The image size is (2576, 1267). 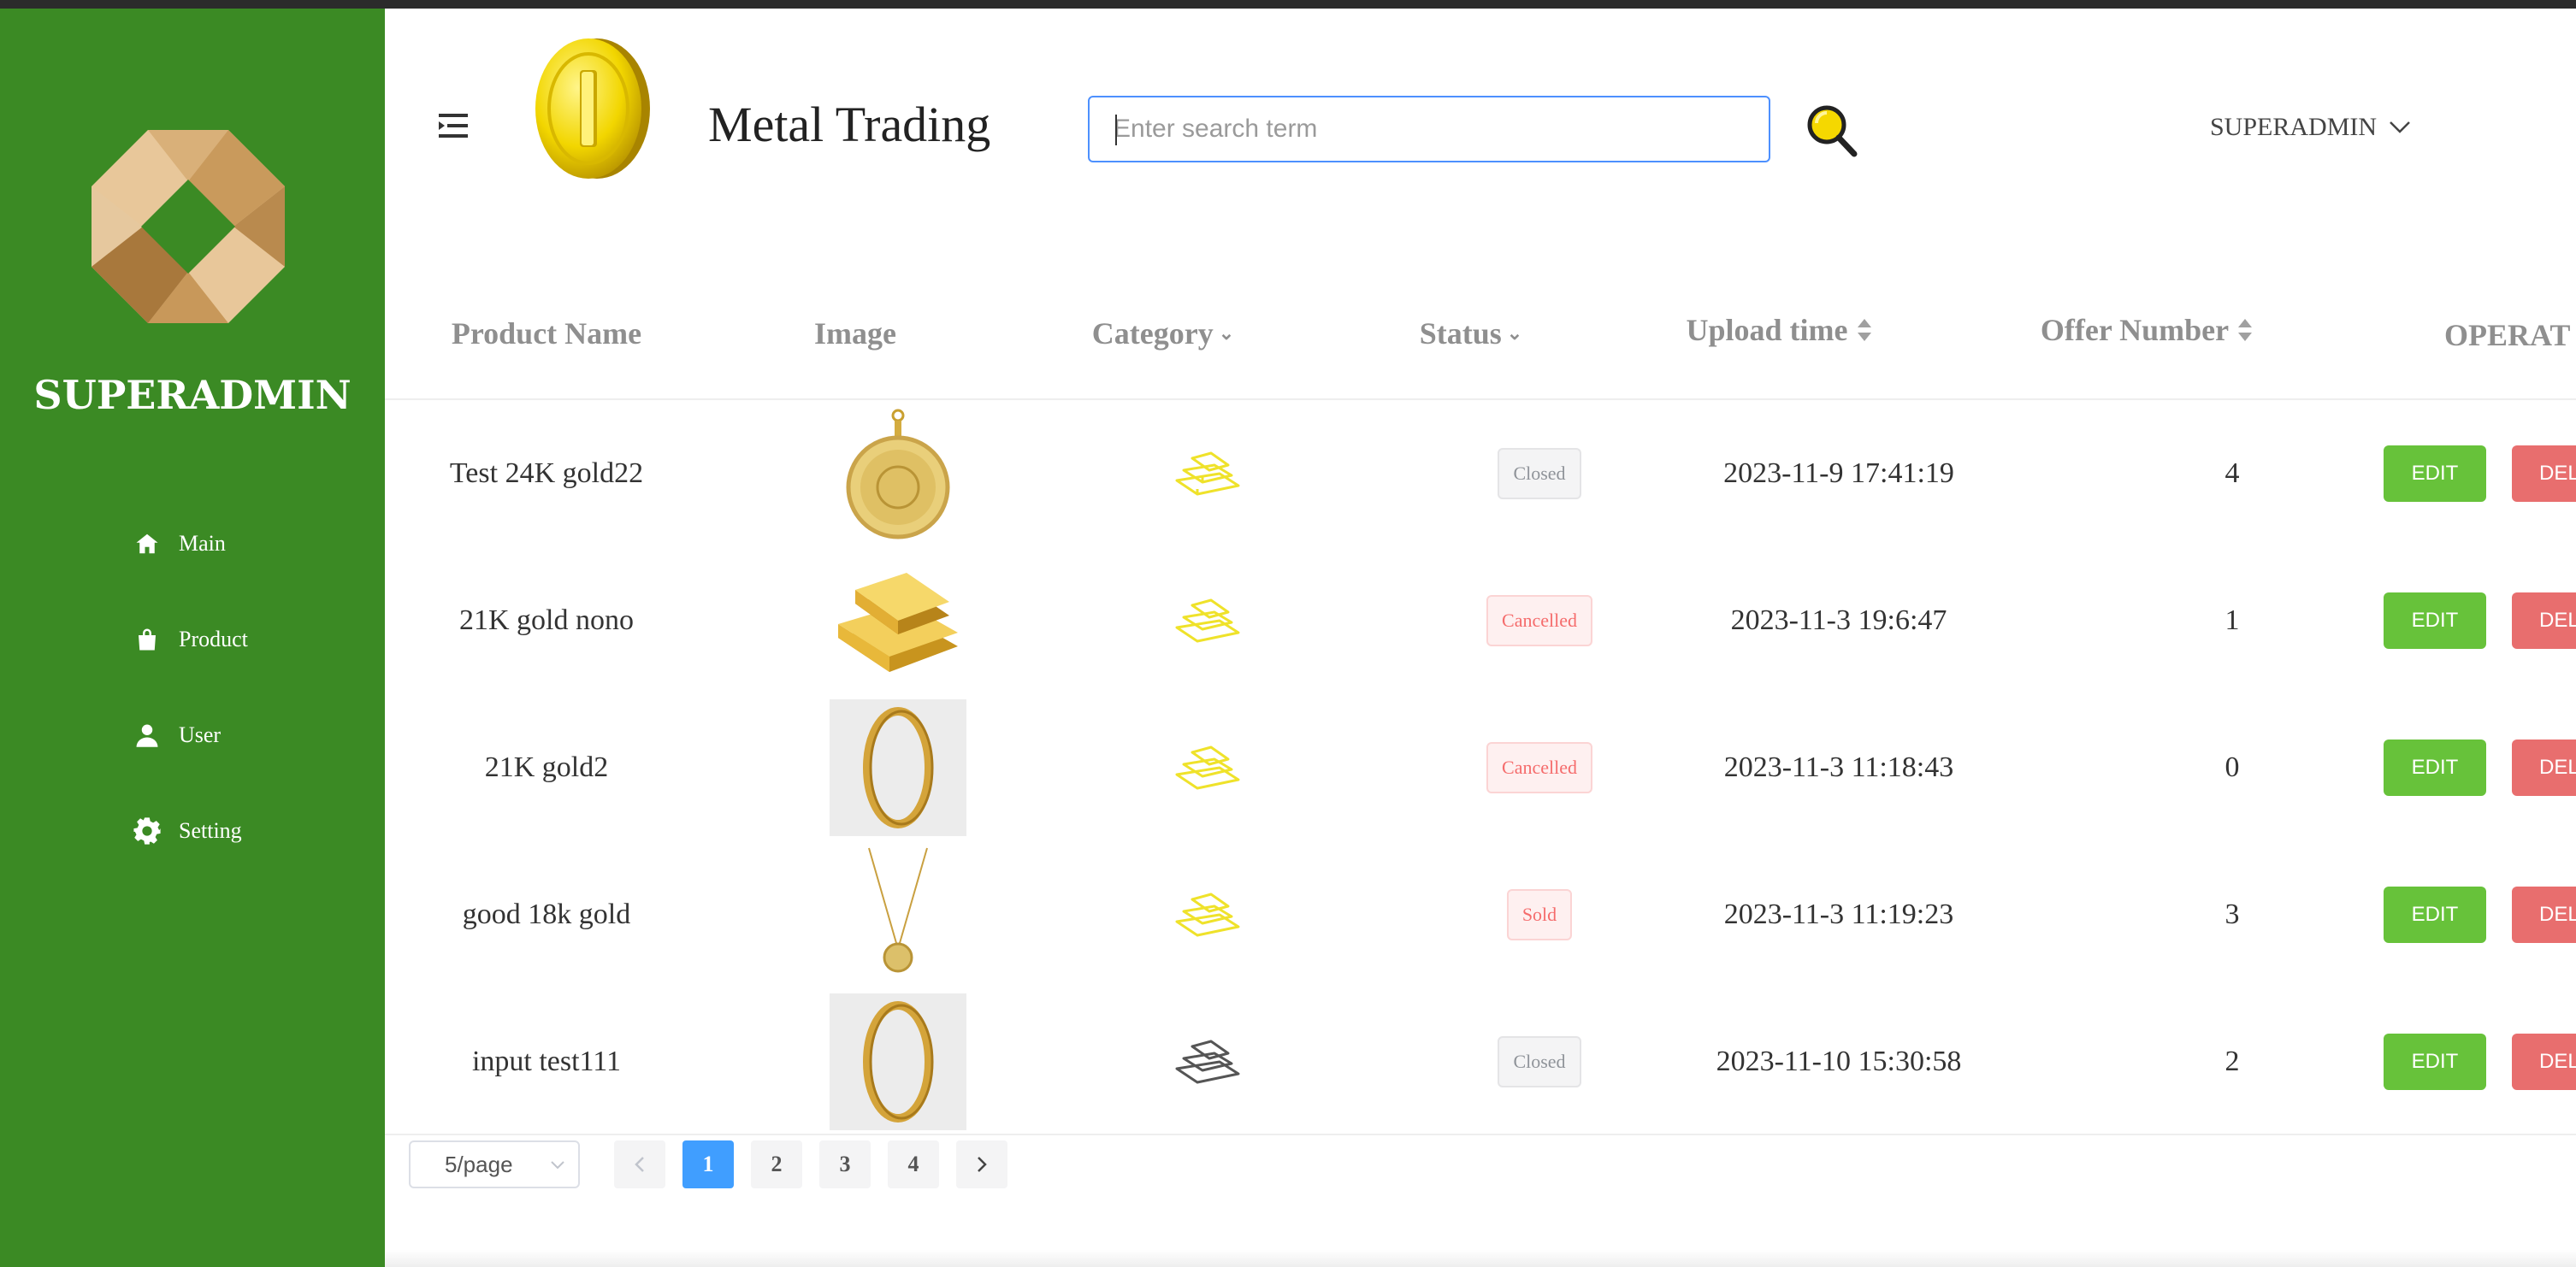 What do you see at coordinates (913, 1164) in the screenshot?
I see `page-button-4: 4` at bounding box center [913, 1164].